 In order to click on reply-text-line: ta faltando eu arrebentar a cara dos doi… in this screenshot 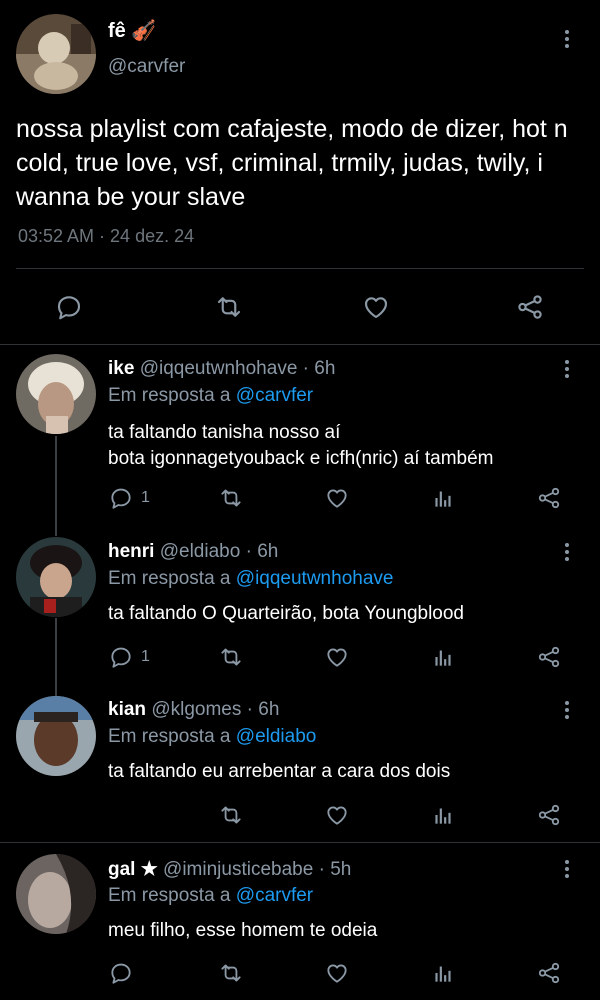, I will do `click(279, 771)`.